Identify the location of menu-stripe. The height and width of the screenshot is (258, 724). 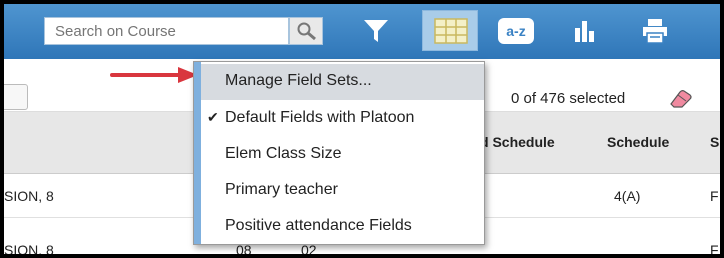
(197, 153).